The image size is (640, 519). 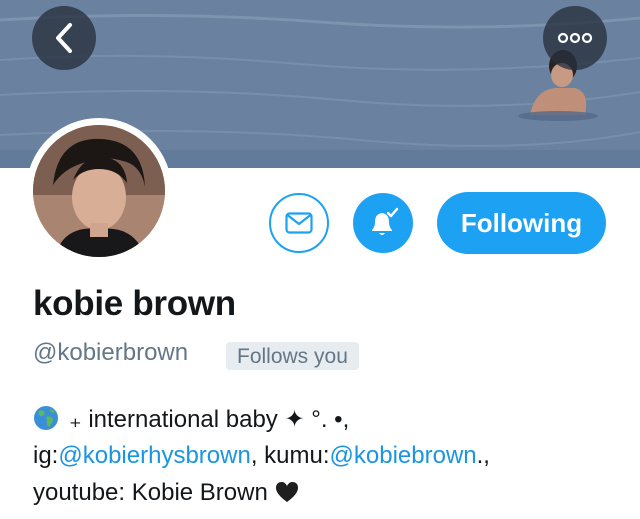 I want to click on profile-name: kobie brown, so click(x=134, y=303).